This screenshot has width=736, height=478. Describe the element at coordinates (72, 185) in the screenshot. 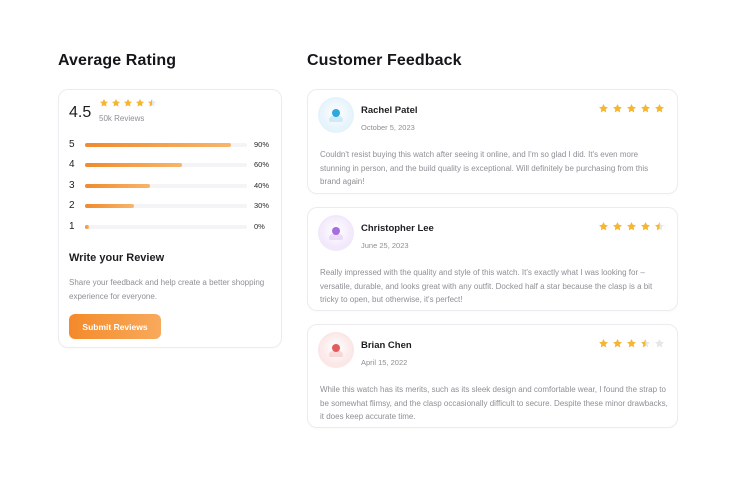

I see `rating-bar-label: 3` at that location.